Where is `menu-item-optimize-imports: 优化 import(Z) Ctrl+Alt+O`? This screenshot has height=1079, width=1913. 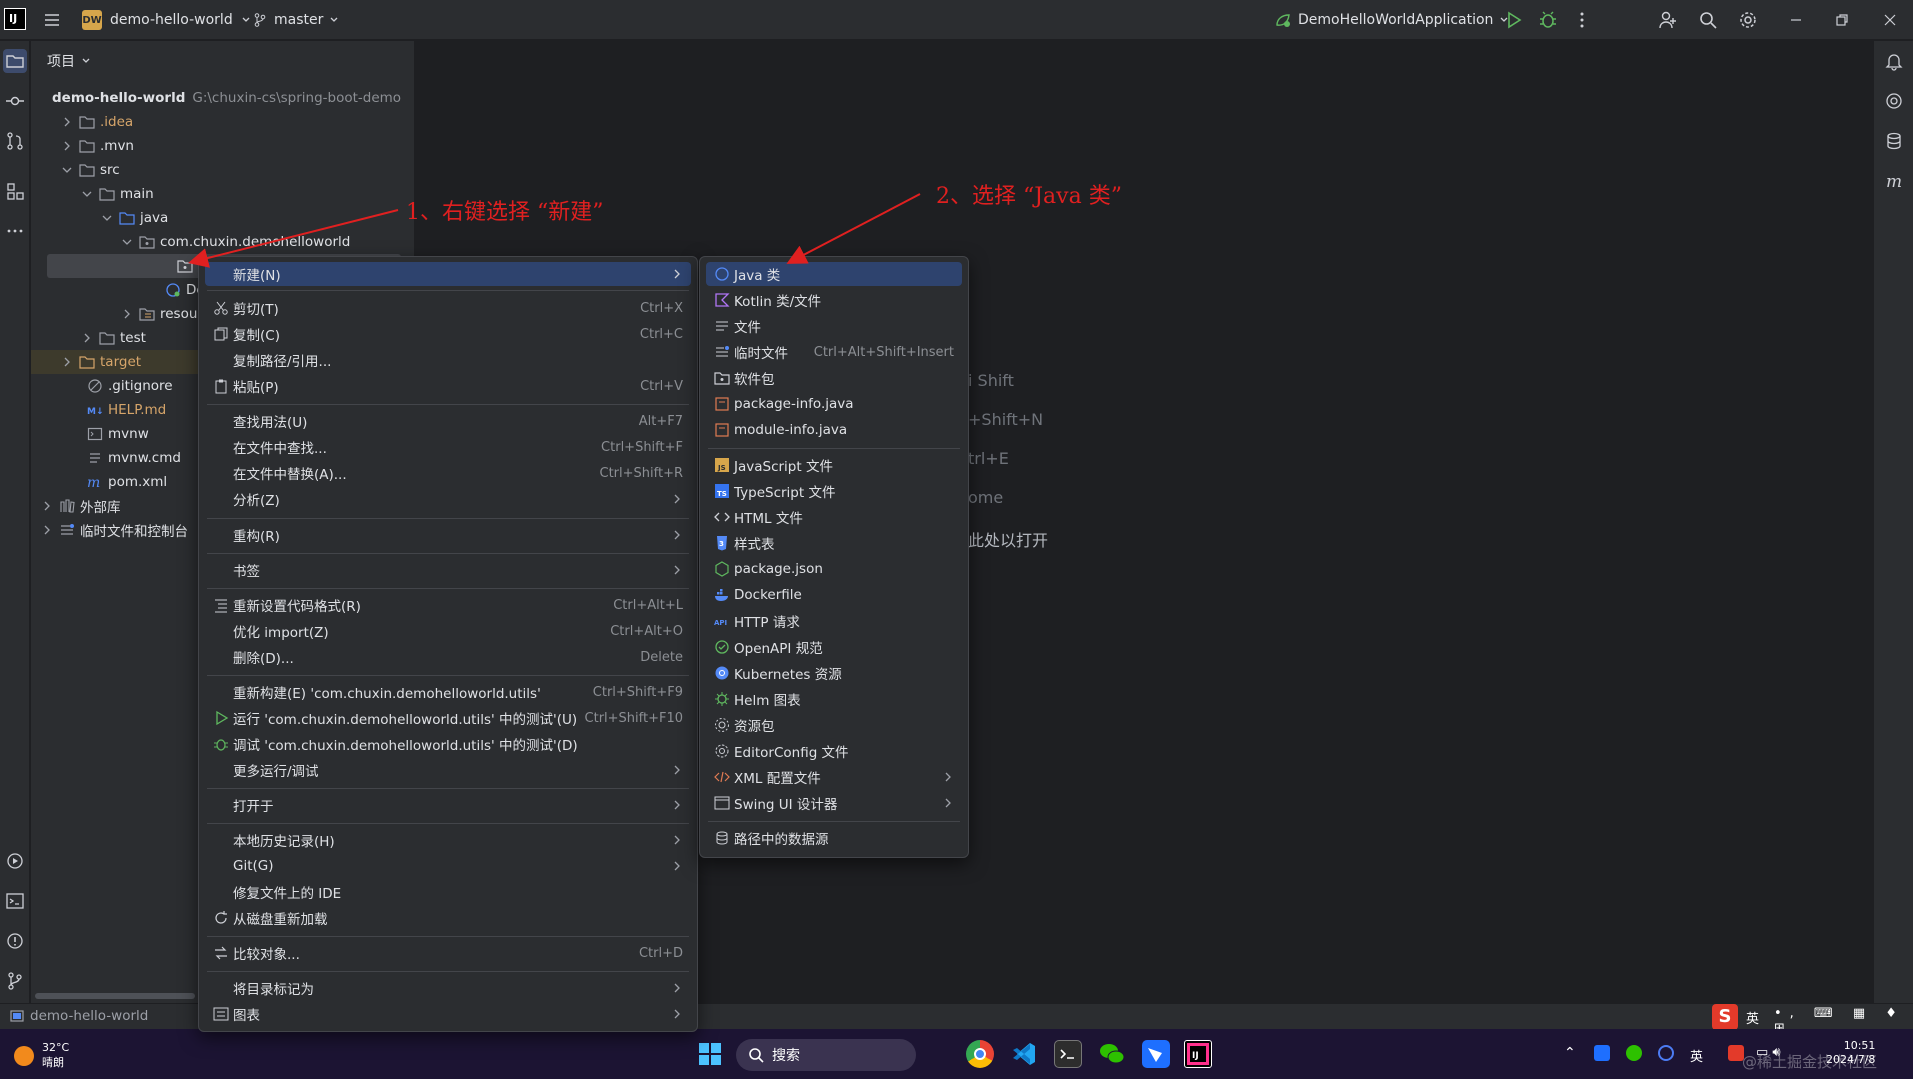
menu-item-optimize-imports: 优化 import(Z) Ctrl+Alt+O is located at coordinates (448, 631).